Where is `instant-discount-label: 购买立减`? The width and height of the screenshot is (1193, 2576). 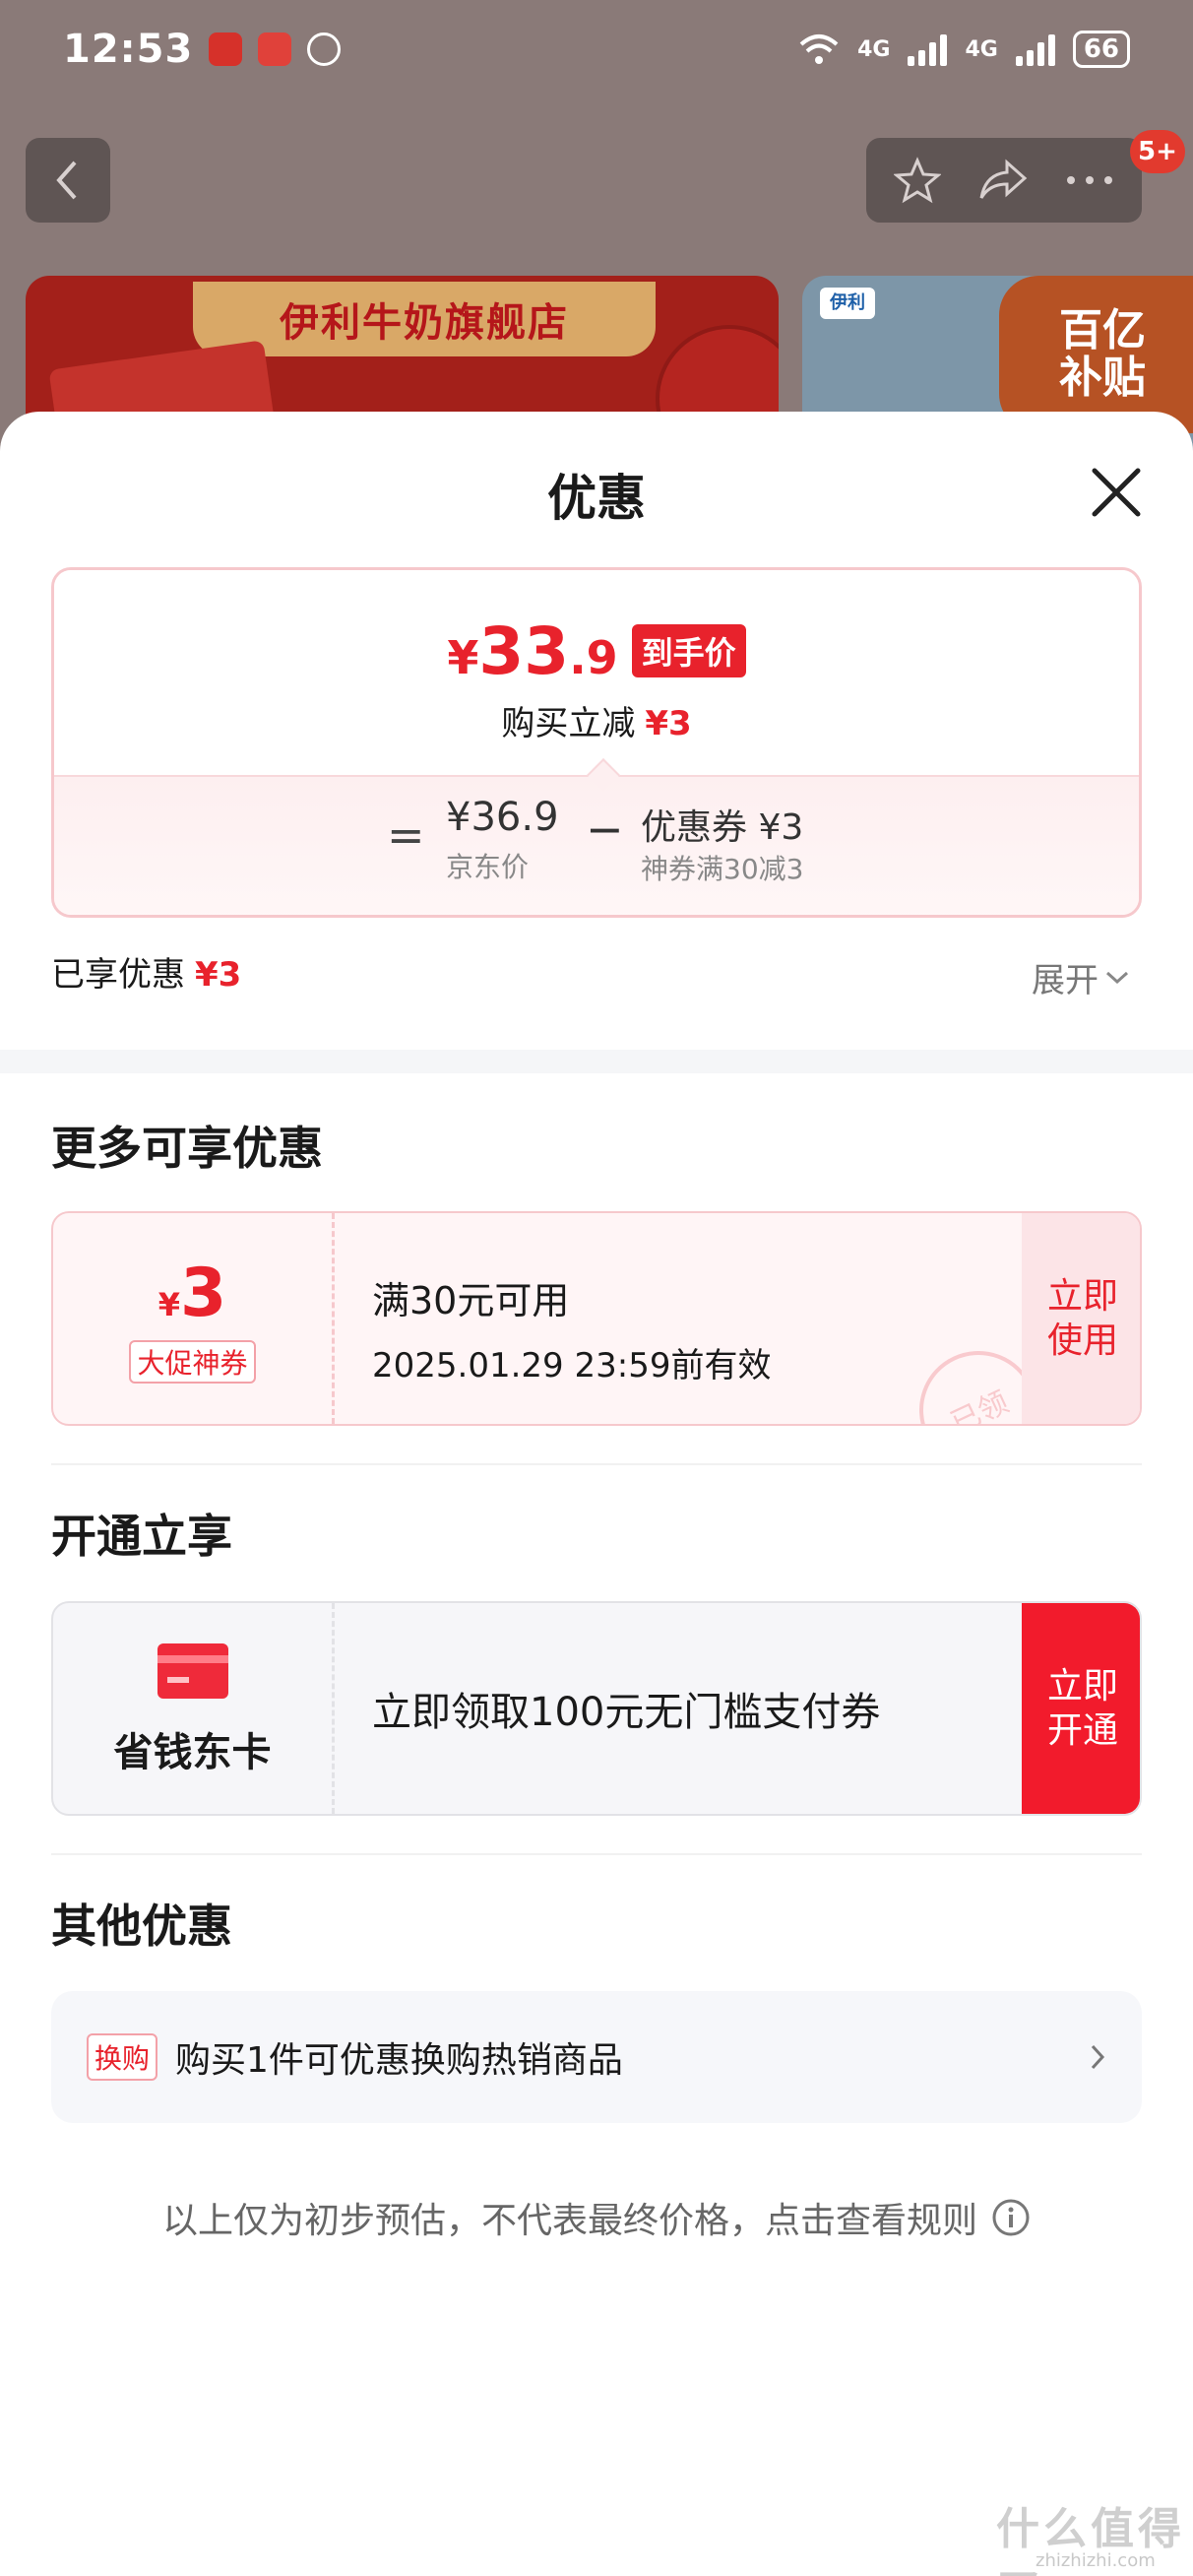
instant-discount-label: 购买立减 is located at coordinates (568, 723).